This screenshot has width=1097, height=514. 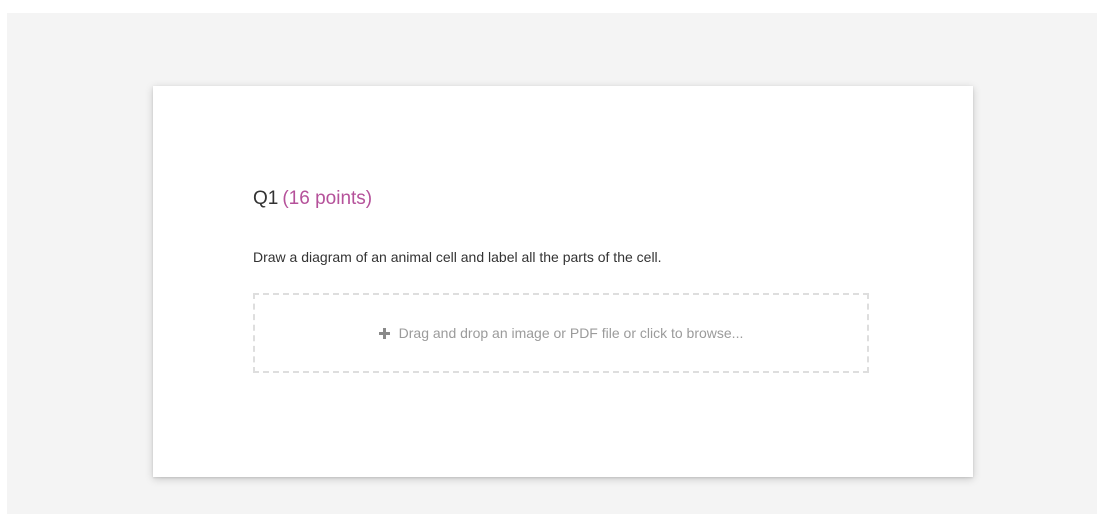 I want to click on plus-icon, so click(x=384, y=333).